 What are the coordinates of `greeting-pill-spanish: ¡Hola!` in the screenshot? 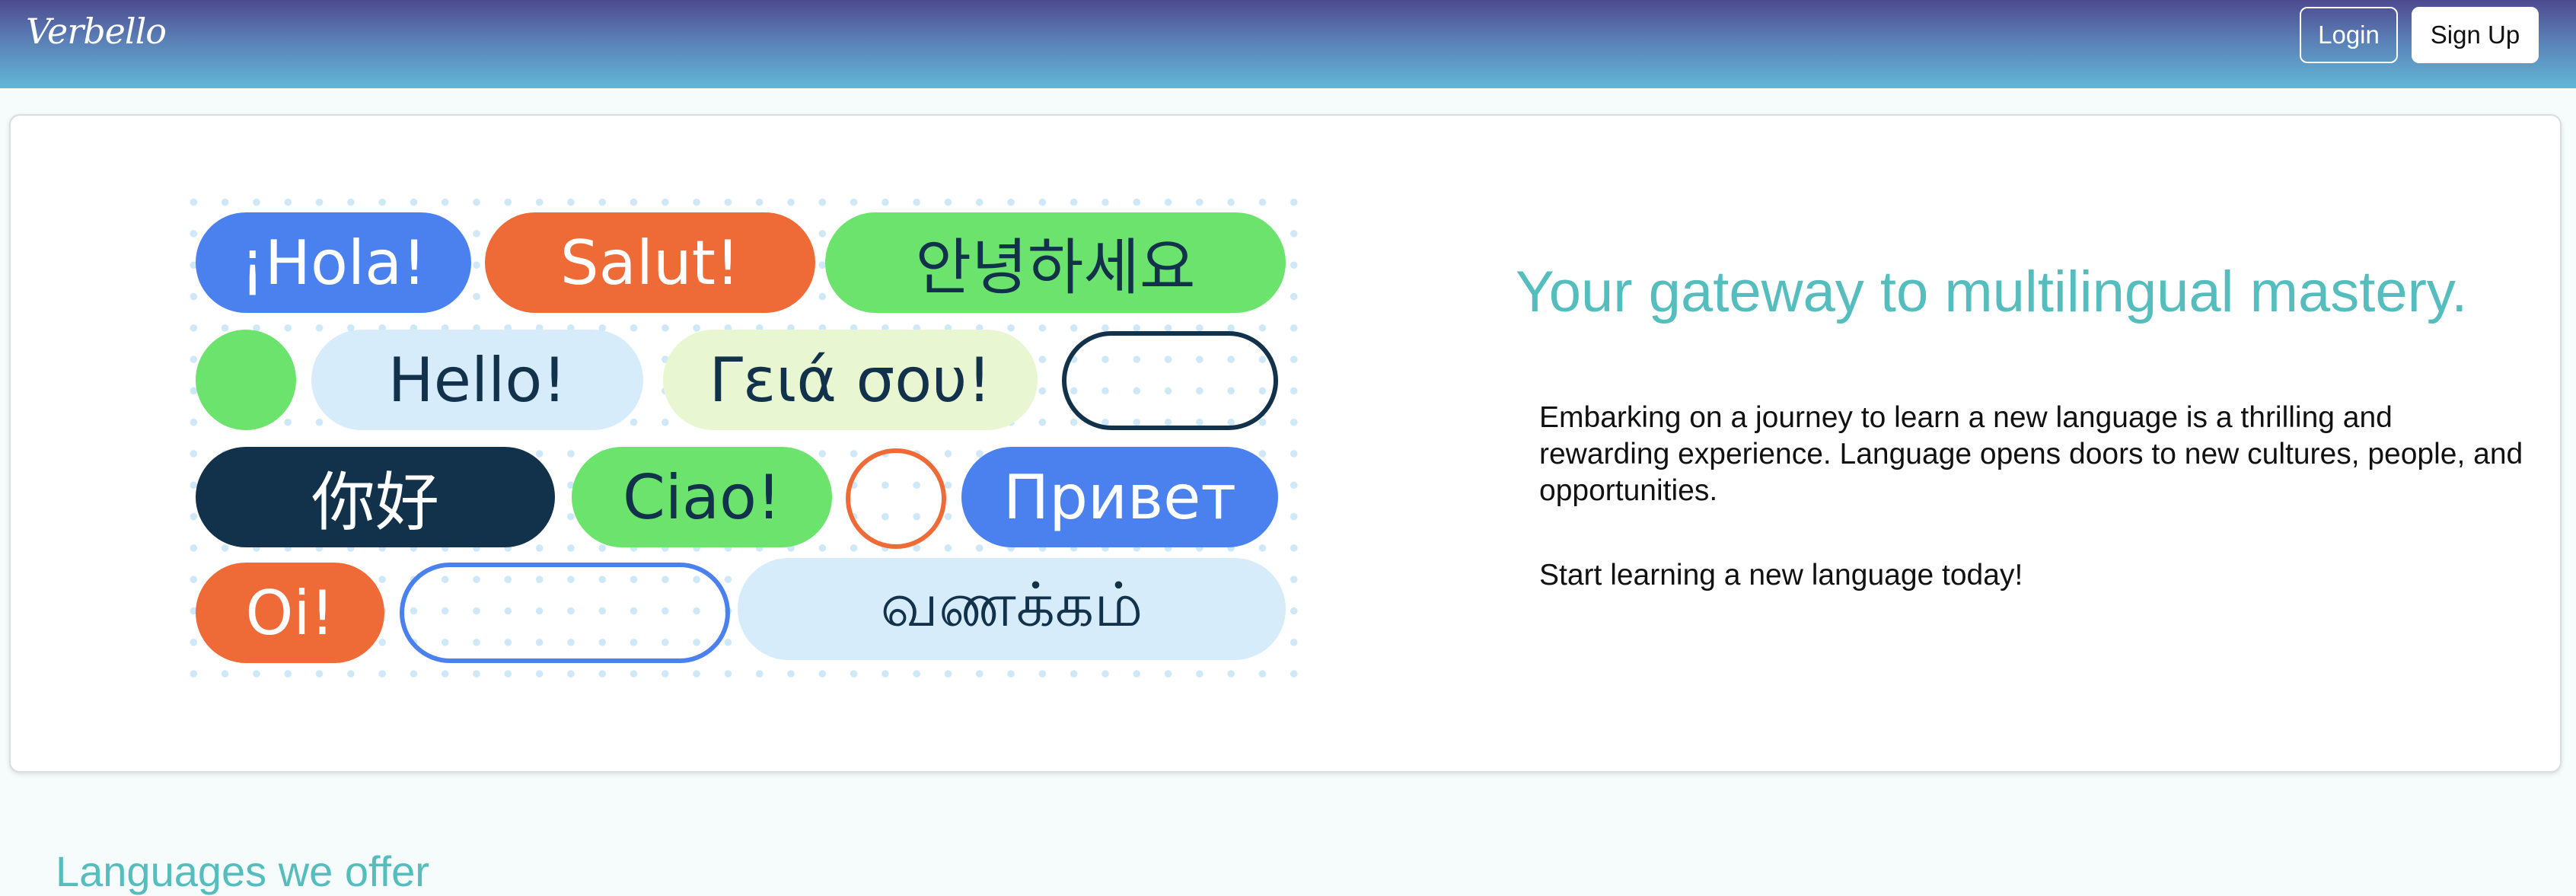 It's located at (333, 262).